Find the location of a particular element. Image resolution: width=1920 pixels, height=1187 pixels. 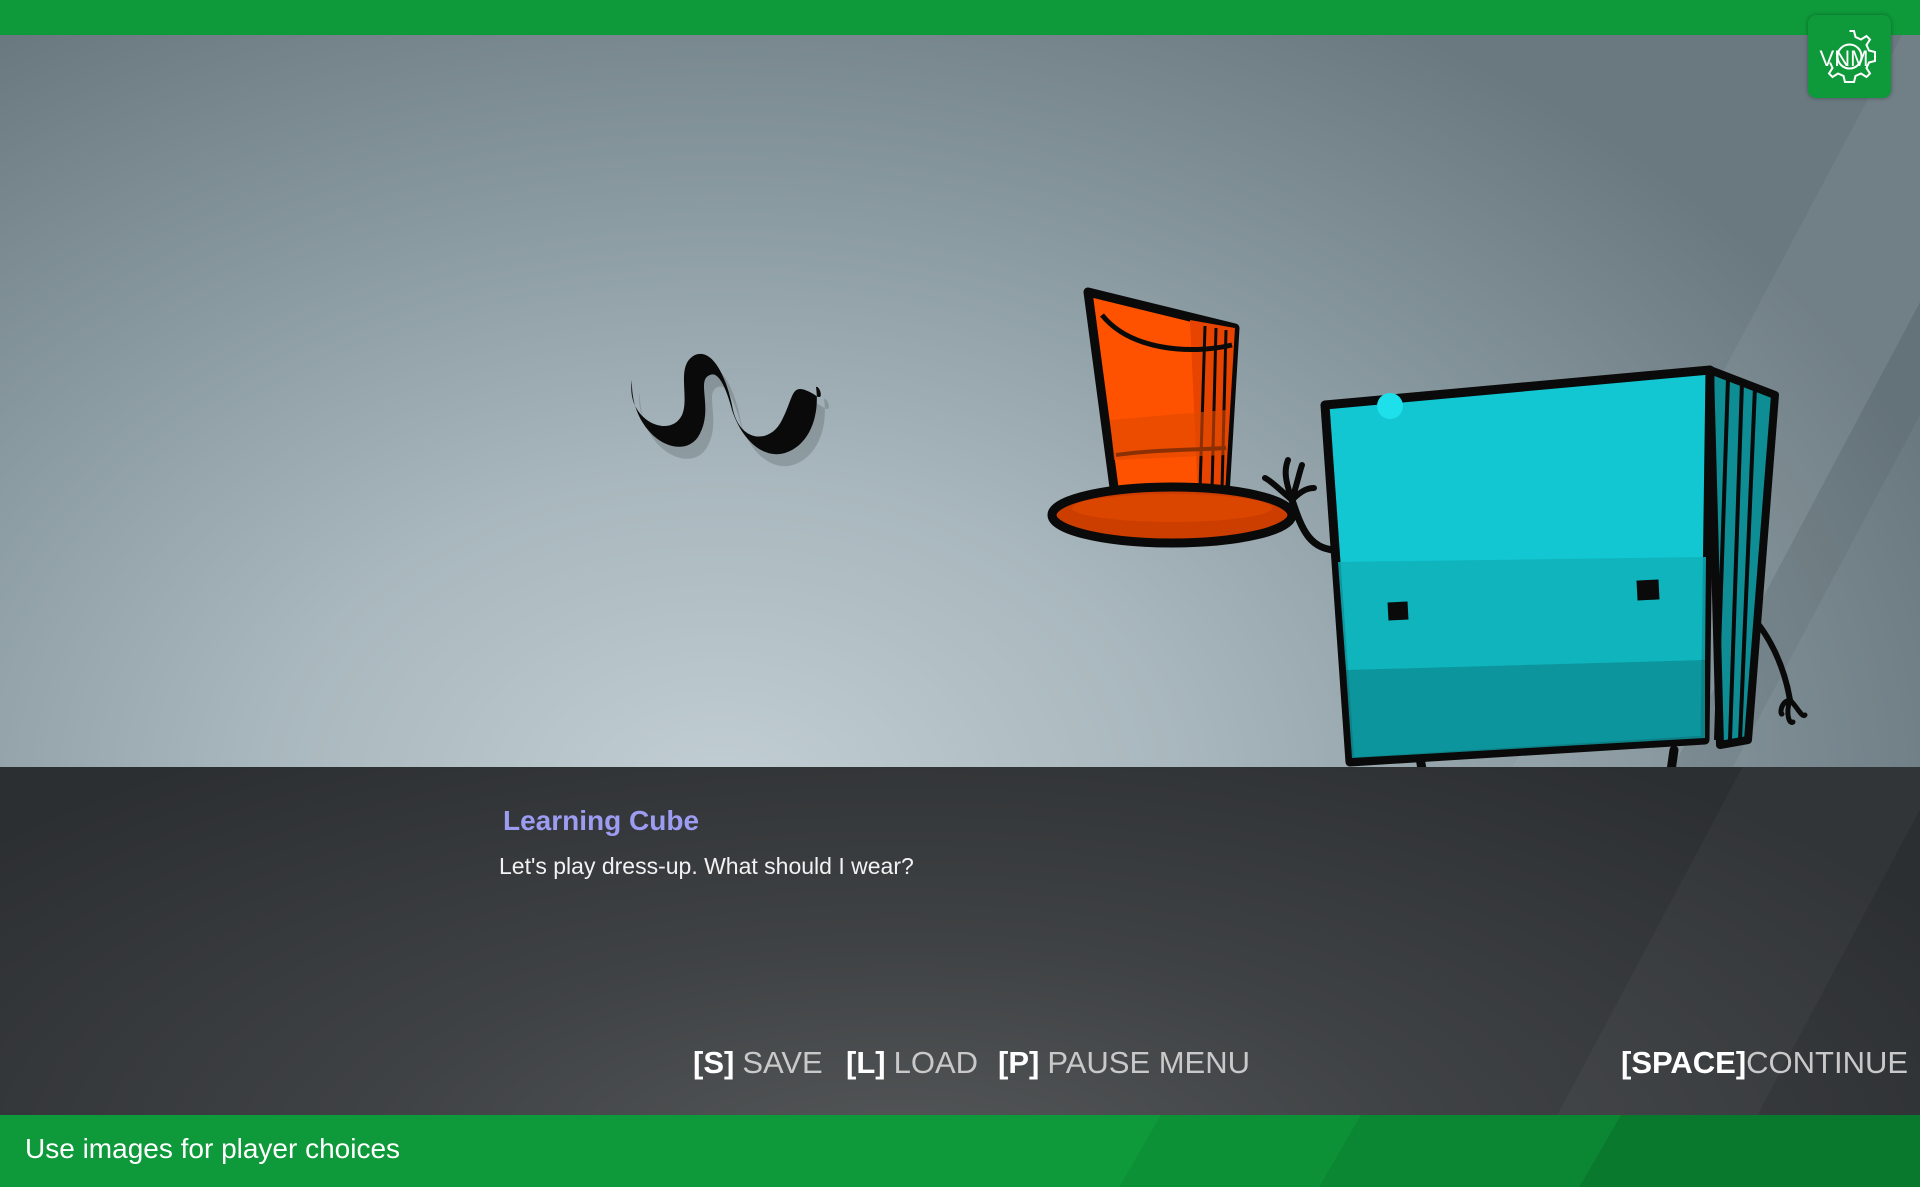

bottom-bar: Use images for player choices is located at coordinates (960, 1151).